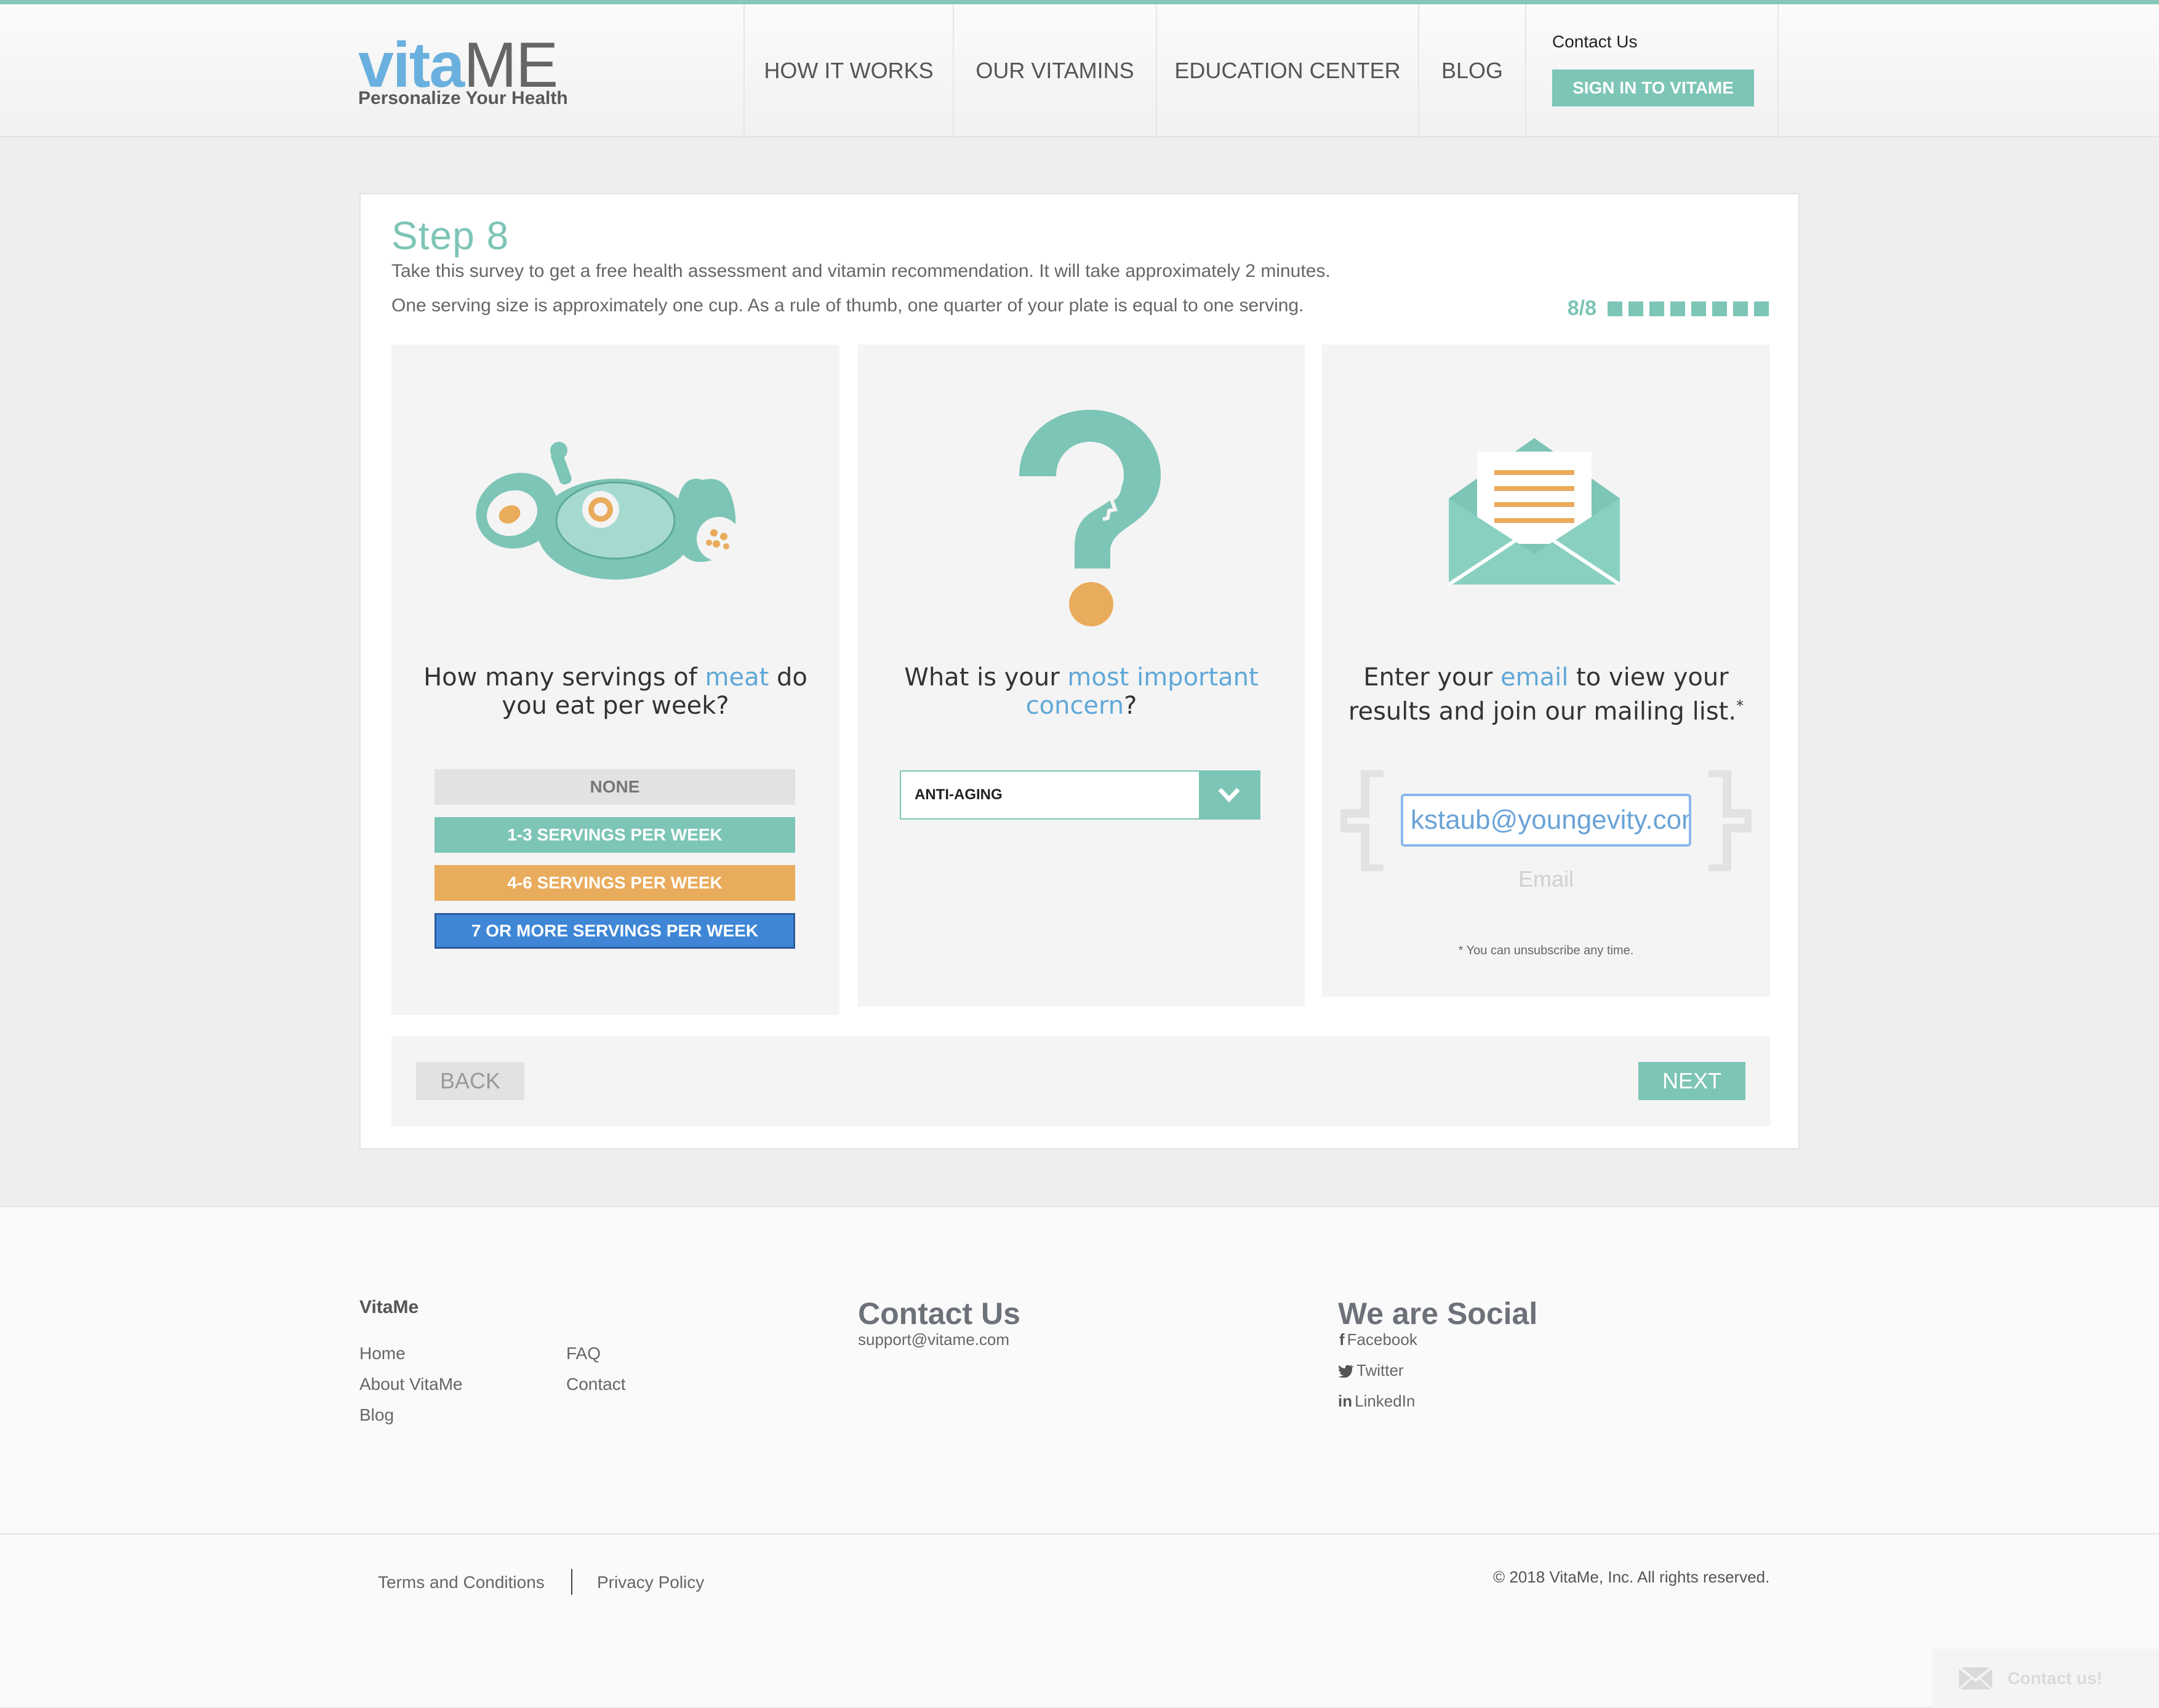 Image resolution: width=2159 pixels, height=1708 pixels. Describe the element at coordinates (1342, 1340) in the screenshot. I see `facebook-icon: f` at that location.